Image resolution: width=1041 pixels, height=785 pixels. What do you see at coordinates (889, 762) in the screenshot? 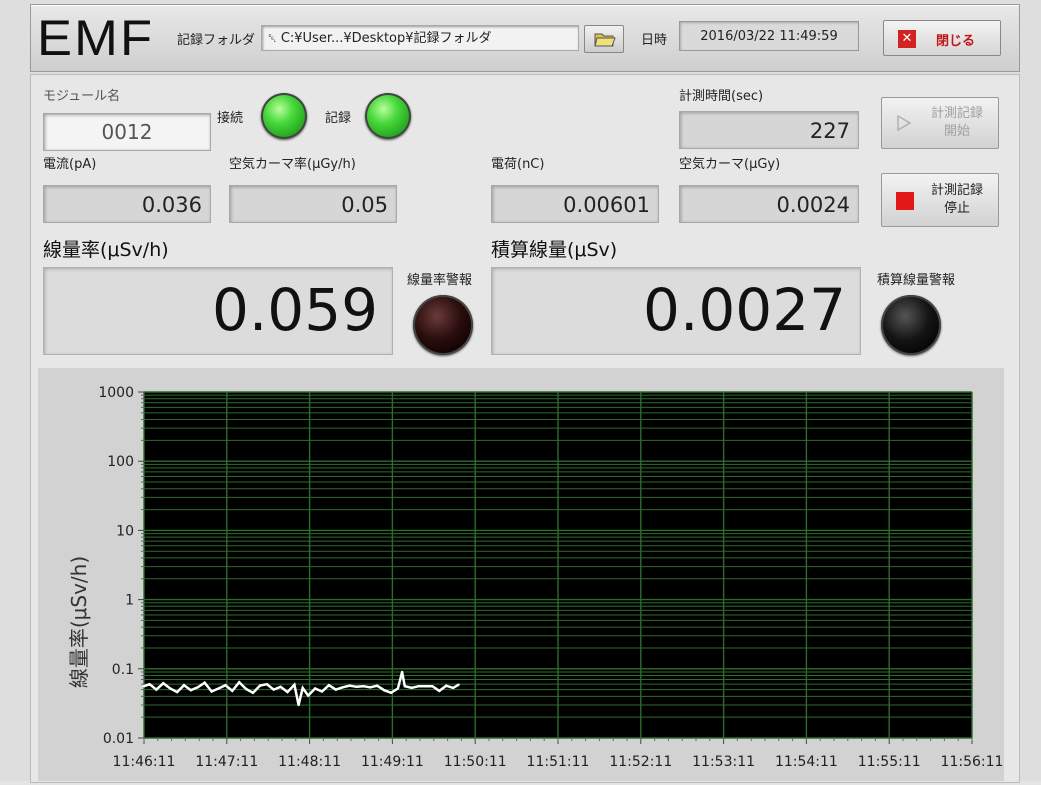
I see `chart-x-tick-label: 11:55:11` at bounding box center [889, 762].